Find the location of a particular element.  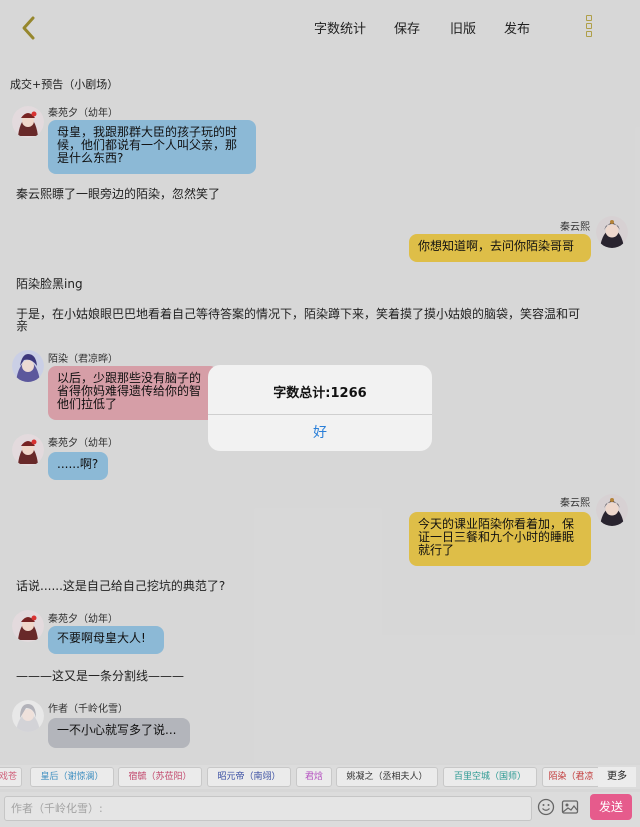

character-chip: 君焓 is located at coordinates (314, 777).